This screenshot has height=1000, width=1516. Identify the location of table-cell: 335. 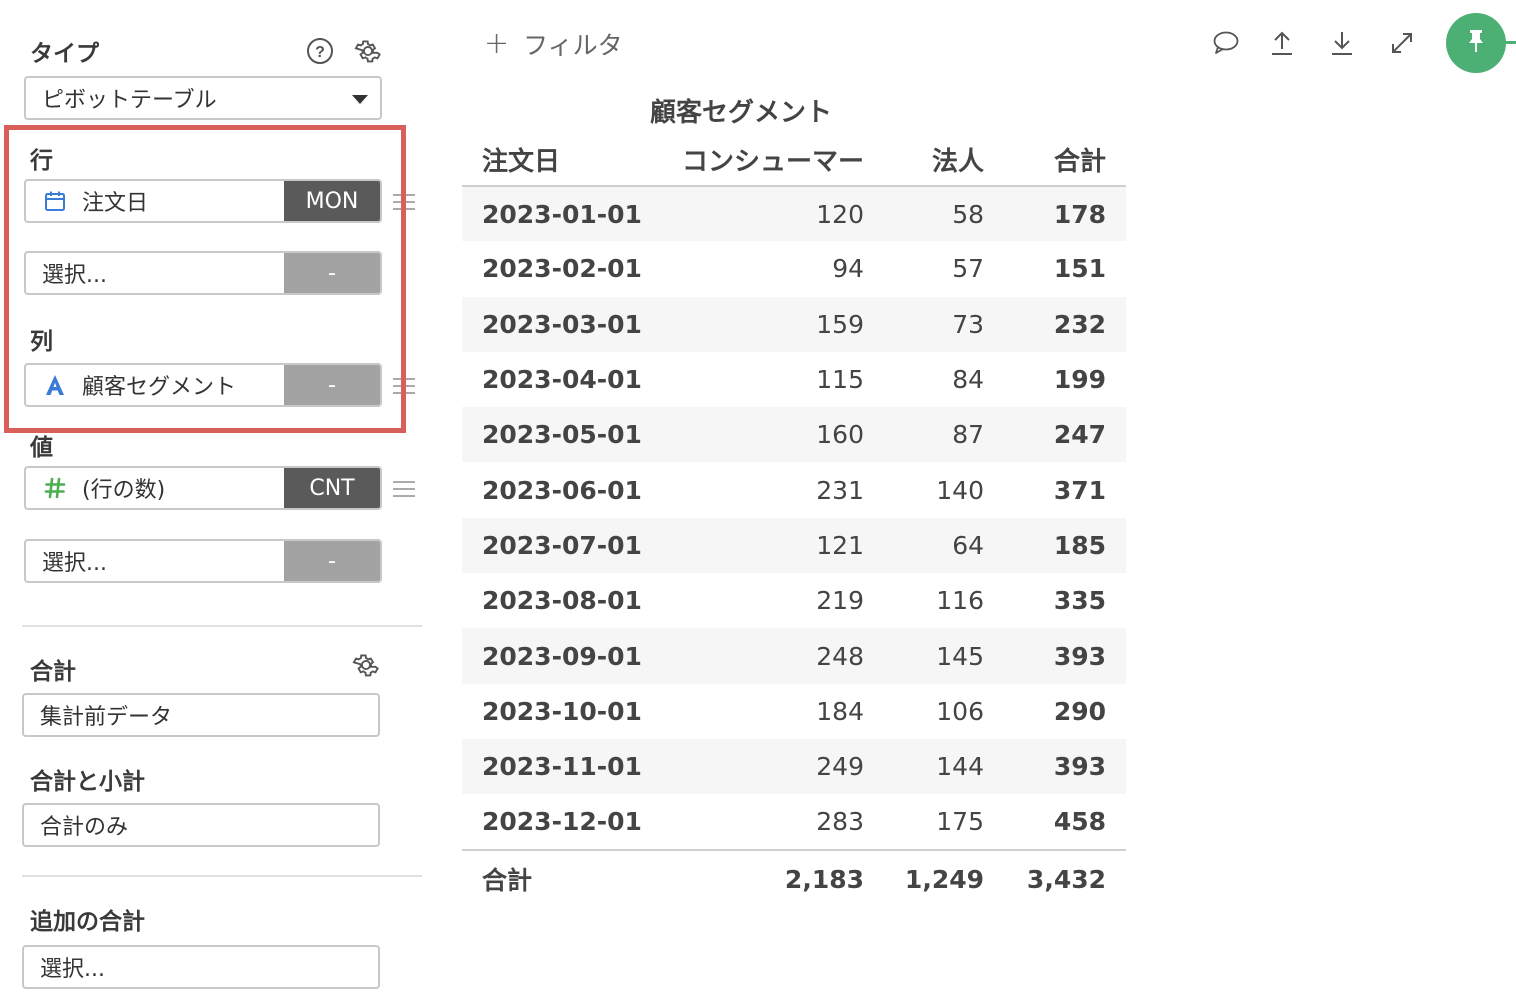
(1079, 601).